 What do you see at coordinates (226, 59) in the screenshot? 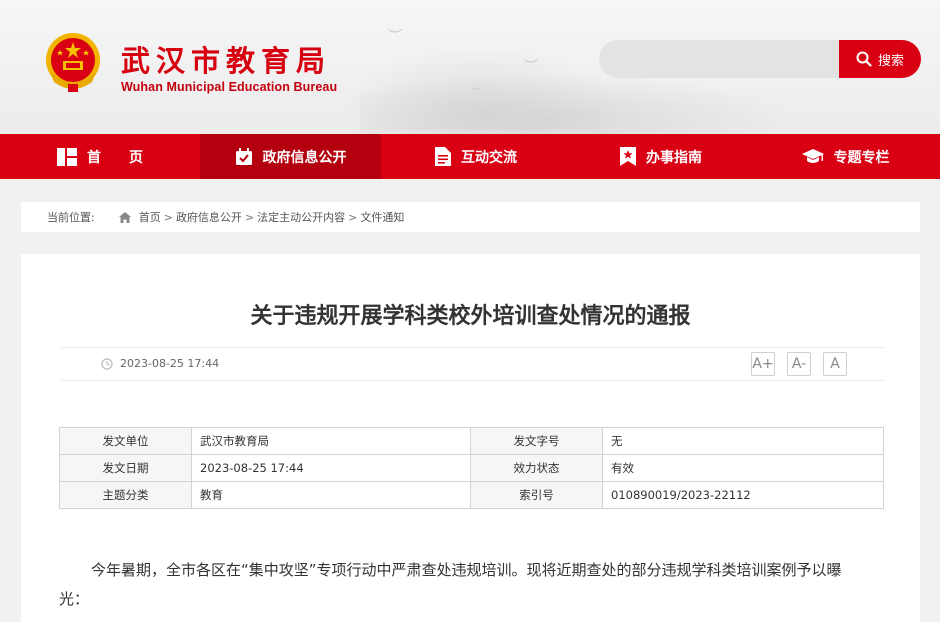
I see `site-title: 武汉市教育局` at bounding box center [226, 59].